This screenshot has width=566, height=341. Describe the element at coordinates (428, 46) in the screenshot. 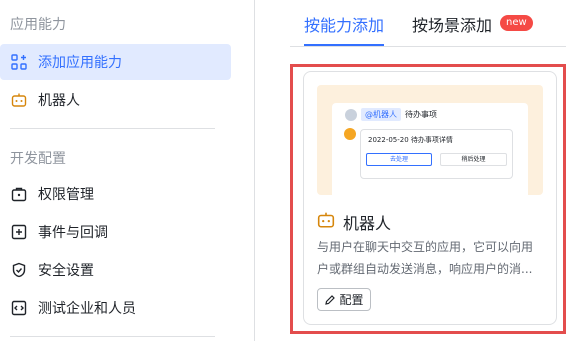

I see `tabs-baseline` at that location.